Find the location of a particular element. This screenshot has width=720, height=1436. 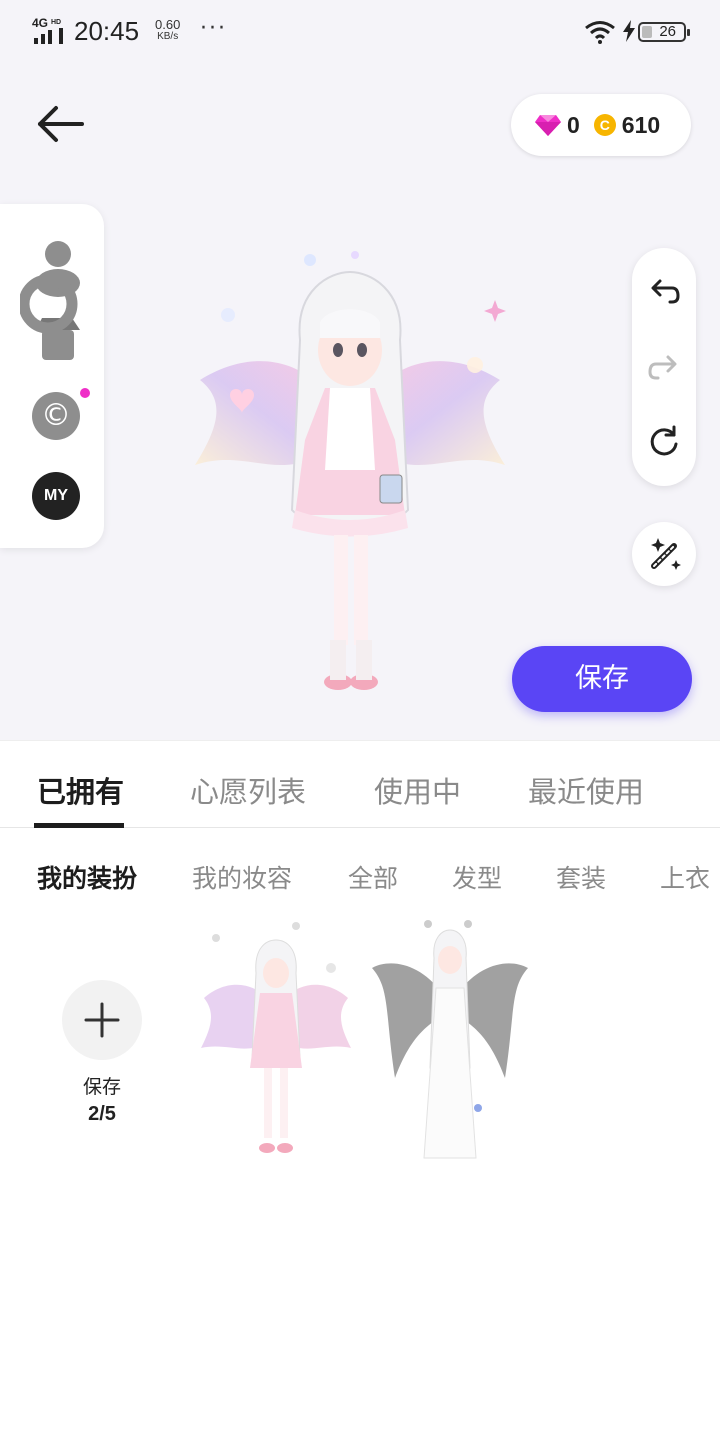

tab-wishlist: 心愿列表 is located at coordinates (248, 790).